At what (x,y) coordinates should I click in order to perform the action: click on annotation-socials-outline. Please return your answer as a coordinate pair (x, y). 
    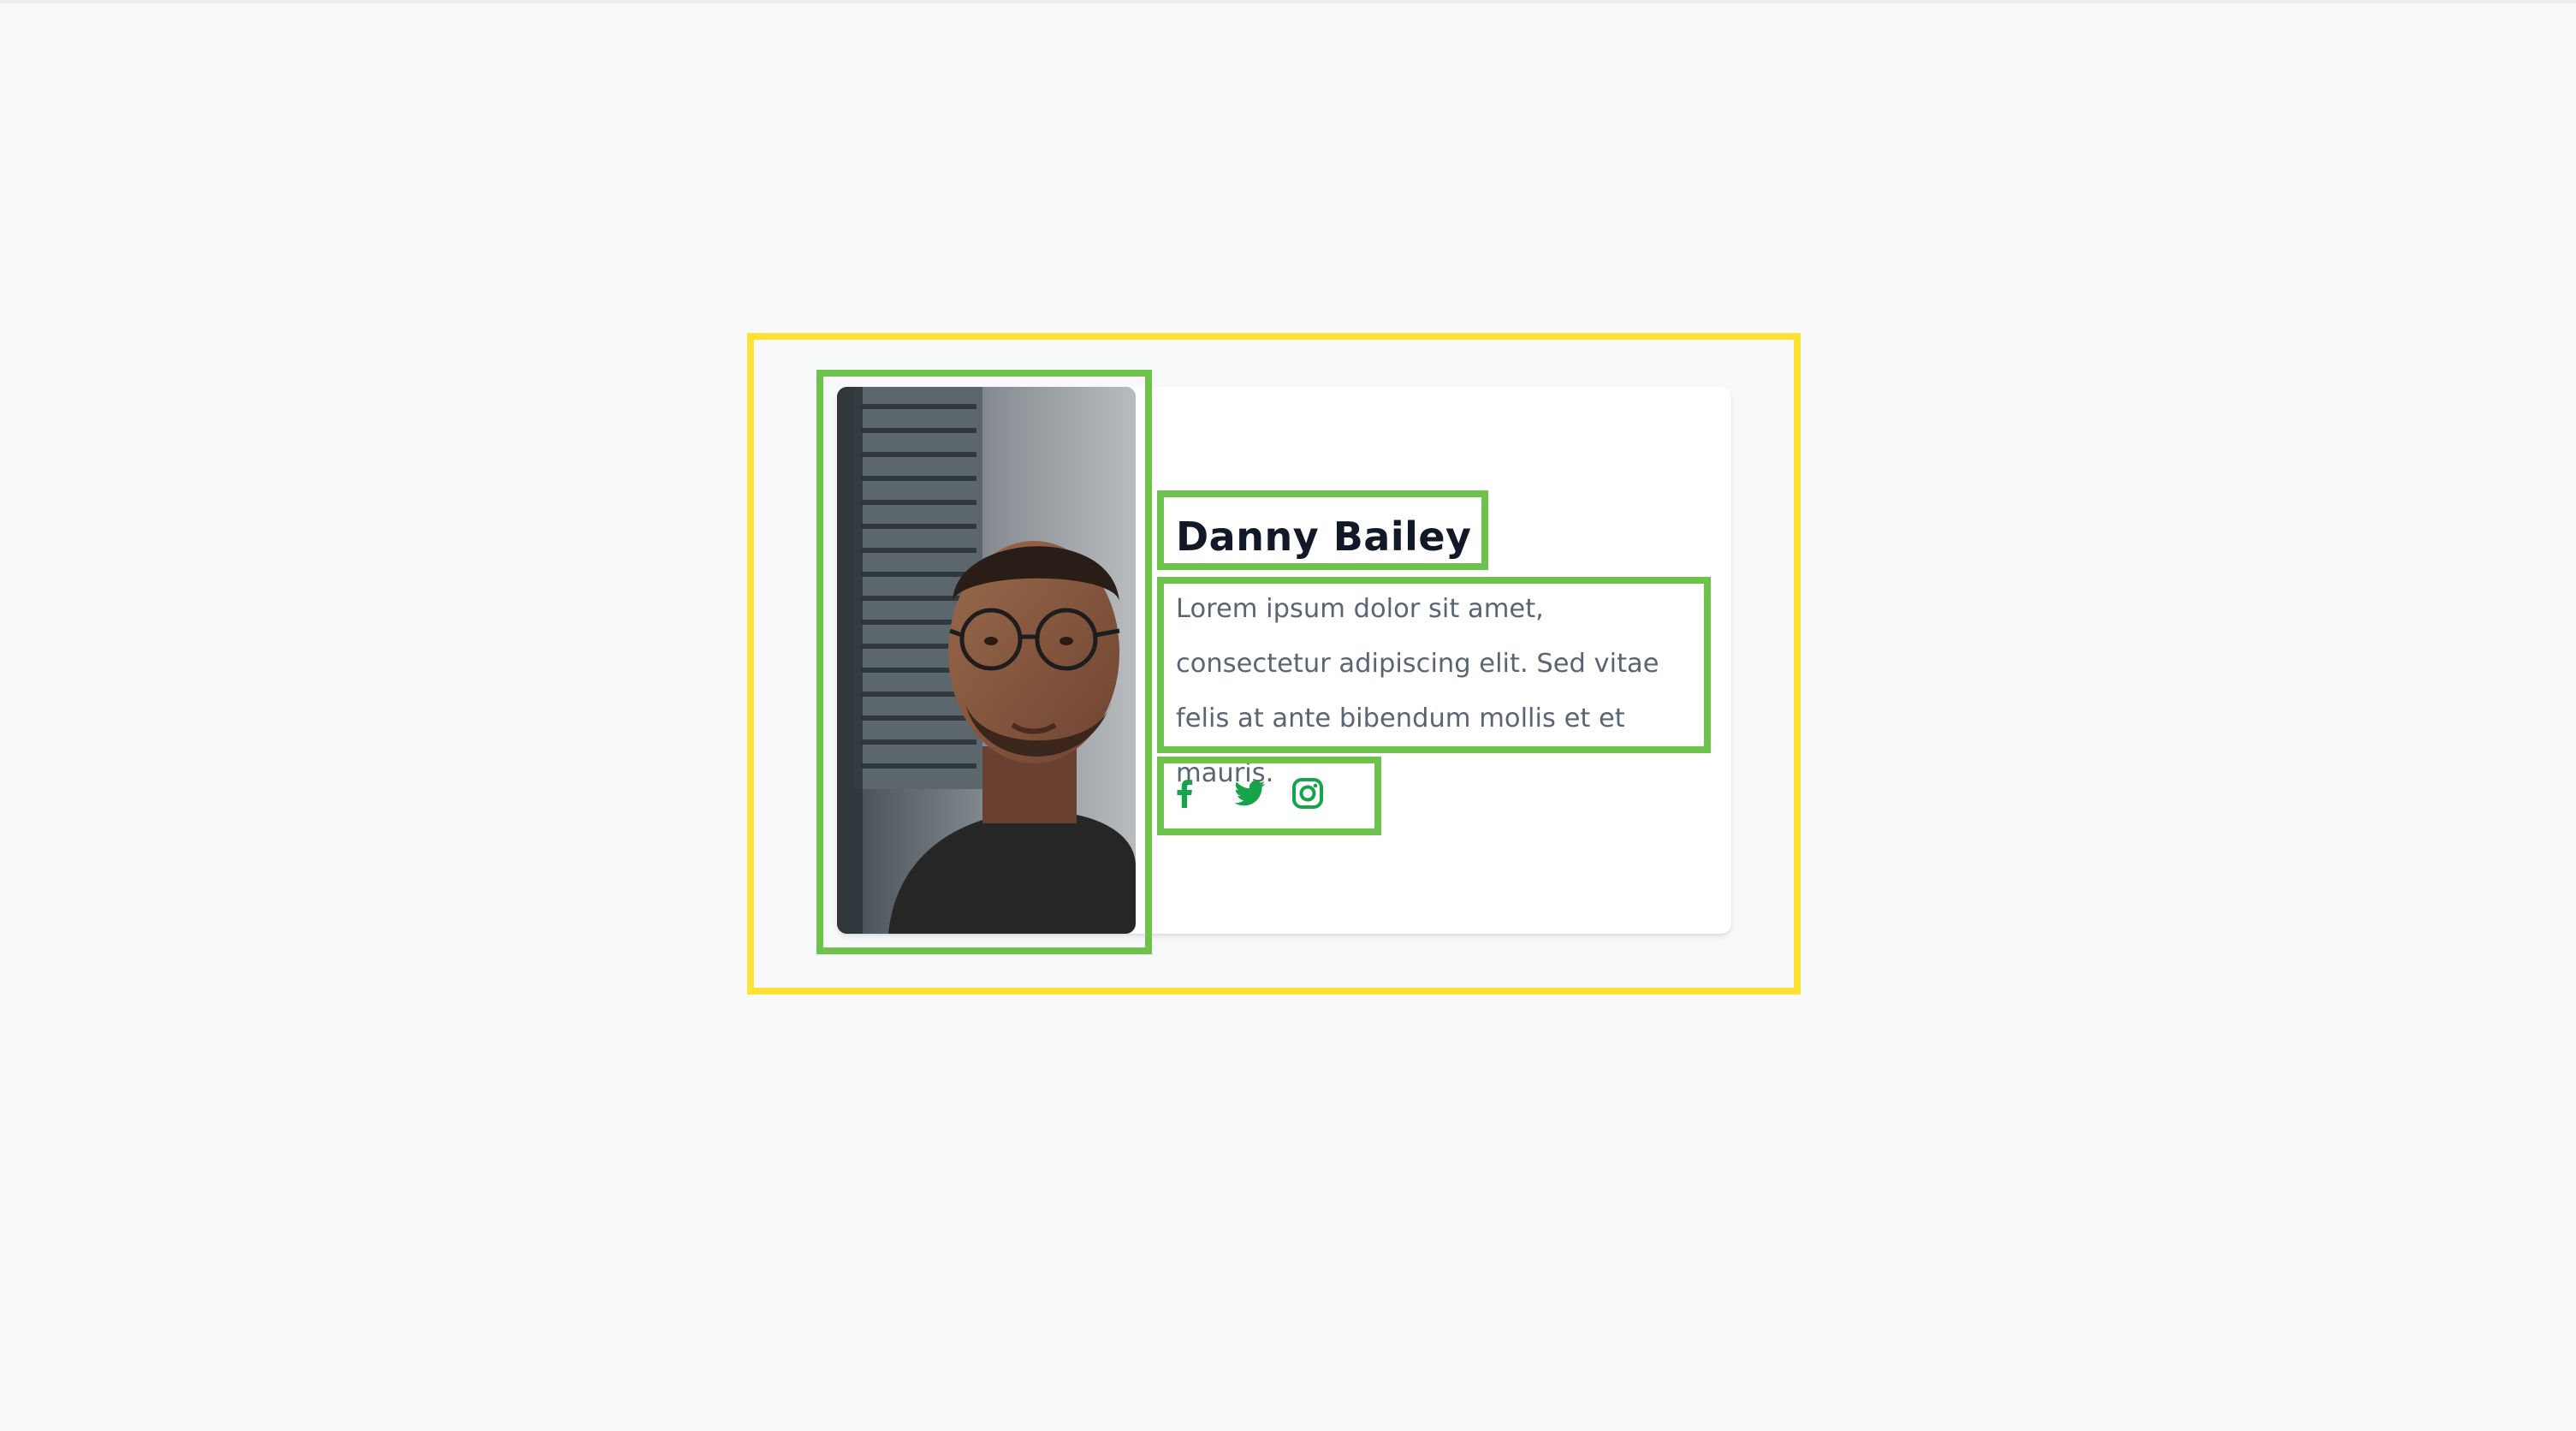
    Looking at the image, I should click on (1269, 796).